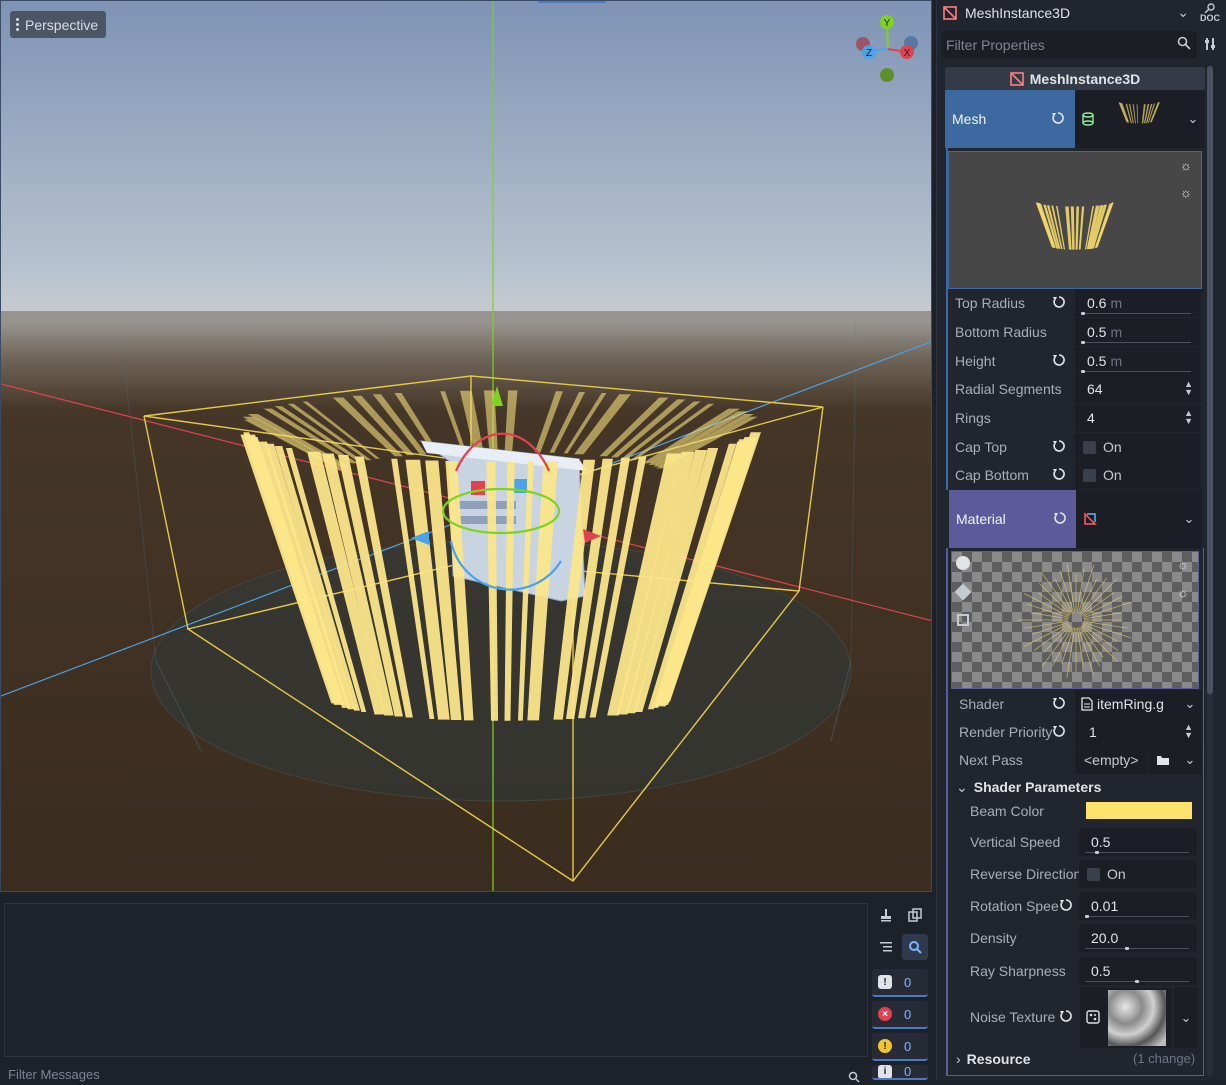 This screenshot has height=1085, width=1226. What do you see at coordinates (885, 1014) in the screenshot?
I see `error-icon: ×` at bounding box center [885, 1014].